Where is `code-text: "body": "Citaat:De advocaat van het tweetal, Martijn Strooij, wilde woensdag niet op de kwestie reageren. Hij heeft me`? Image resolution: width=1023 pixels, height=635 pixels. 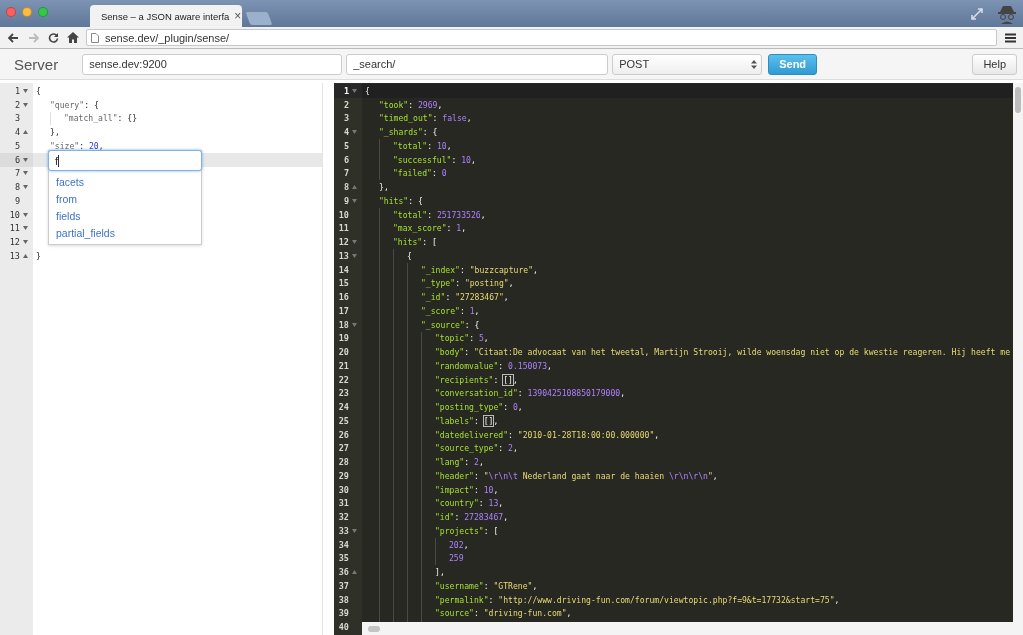
code-text: "body": "Citaat:De advocaat van het tweetal, Martijn Strooij, wilde woensdag niet op de kwestie reageren. Hij heeft me is located at coordinates (722, 352).